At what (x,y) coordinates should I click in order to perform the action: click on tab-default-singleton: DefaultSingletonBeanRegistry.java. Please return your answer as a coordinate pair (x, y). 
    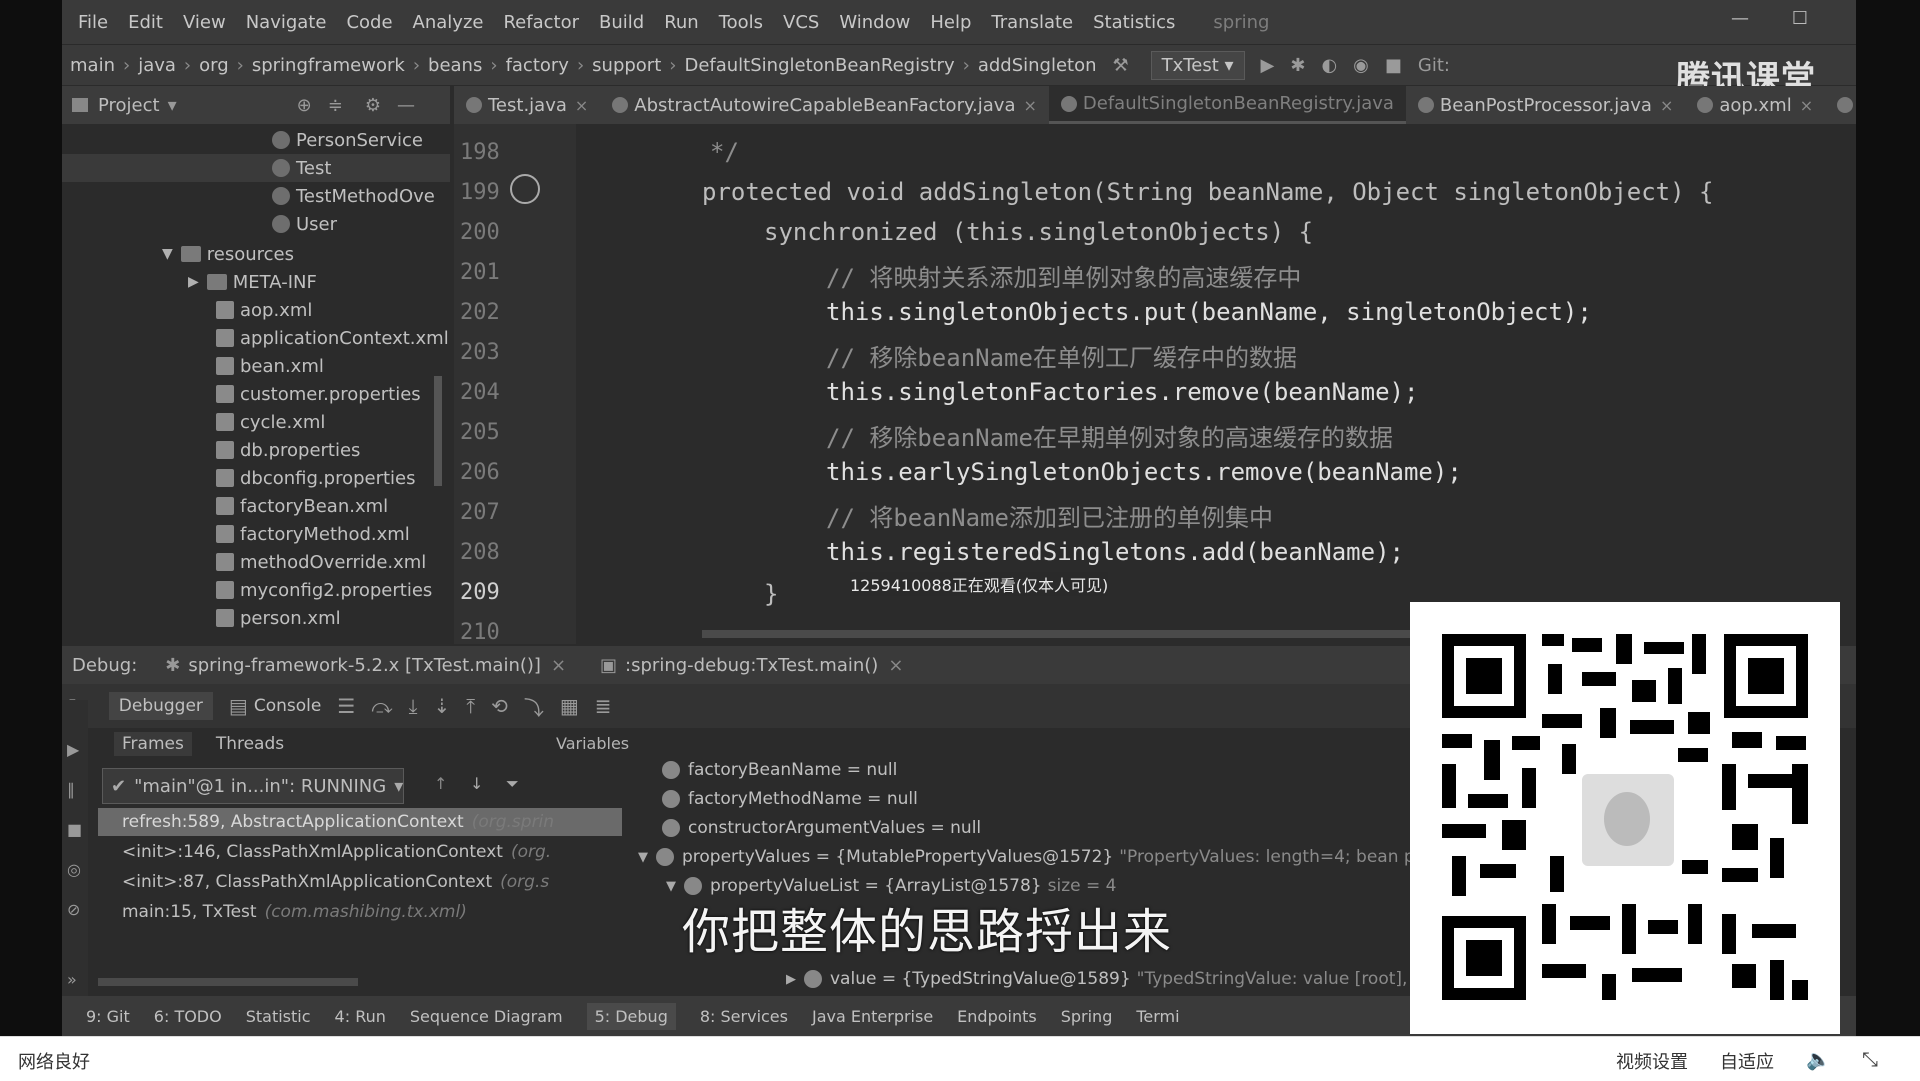
    Looking at the image, I should click on (1227, 105).